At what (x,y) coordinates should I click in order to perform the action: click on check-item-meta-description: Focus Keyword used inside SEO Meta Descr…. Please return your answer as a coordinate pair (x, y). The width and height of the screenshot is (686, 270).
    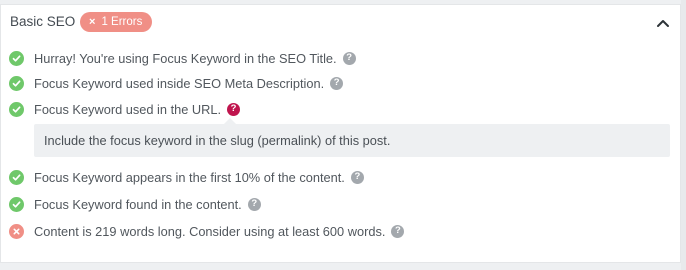
    Looking at the image, I should click on (176, 83).